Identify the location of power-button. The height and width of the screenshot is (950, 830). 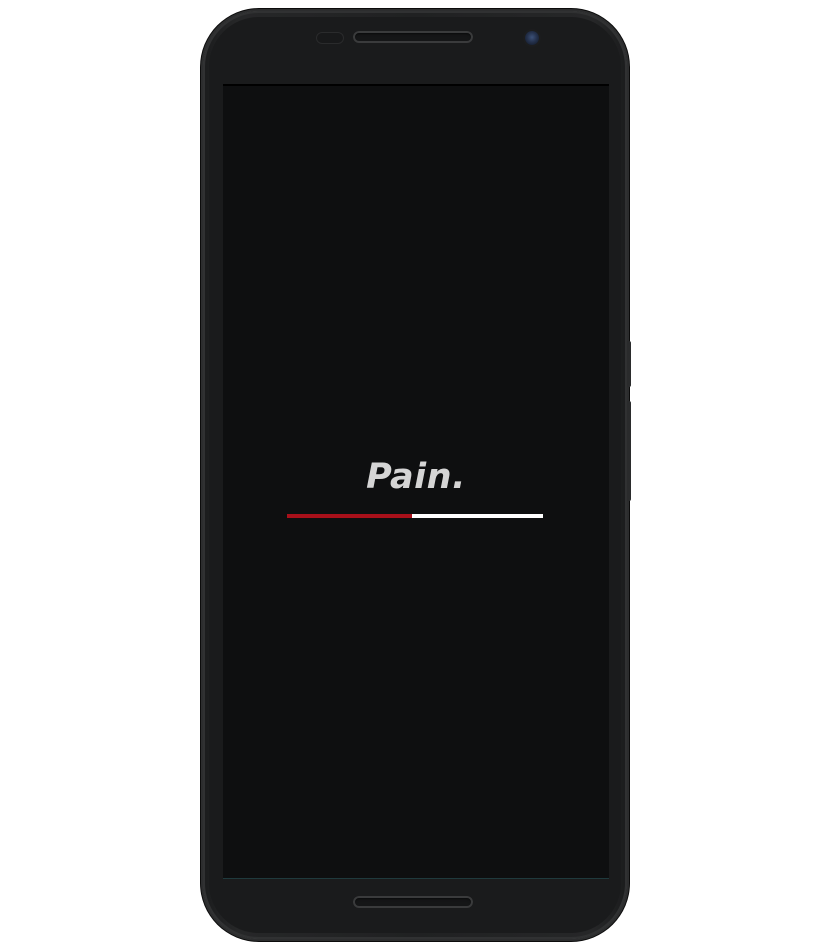
(629, 364).